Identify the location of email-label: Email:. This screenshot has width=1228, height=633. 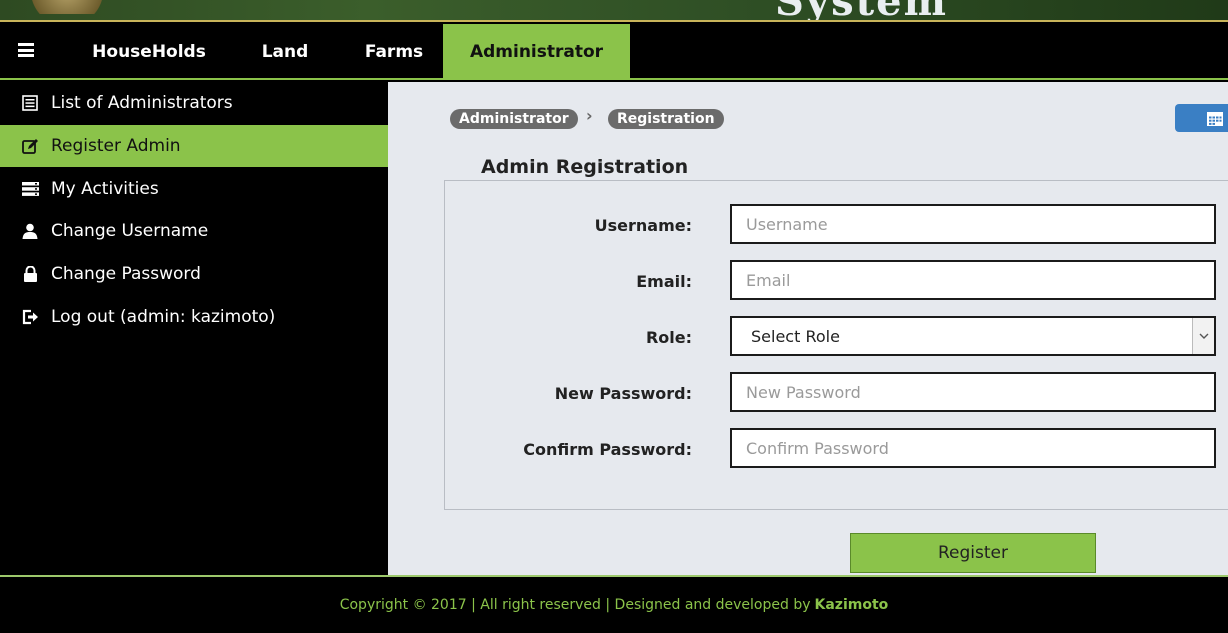
(664, 281).